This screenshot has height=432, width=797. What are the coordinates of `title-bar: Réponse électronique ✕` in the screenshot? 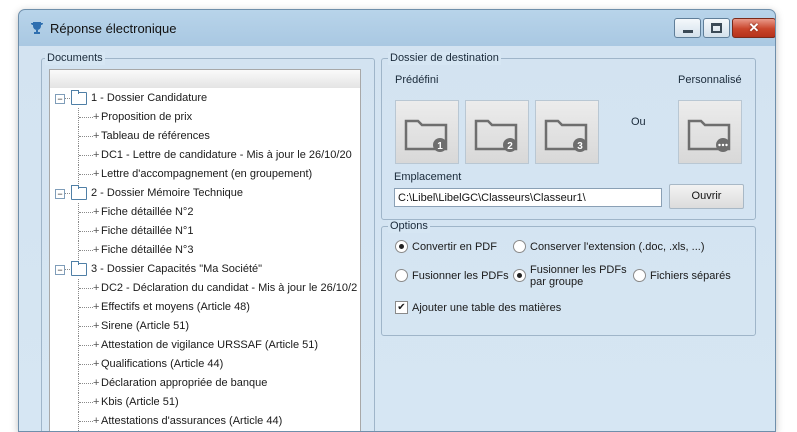 It's located at (397, 28).